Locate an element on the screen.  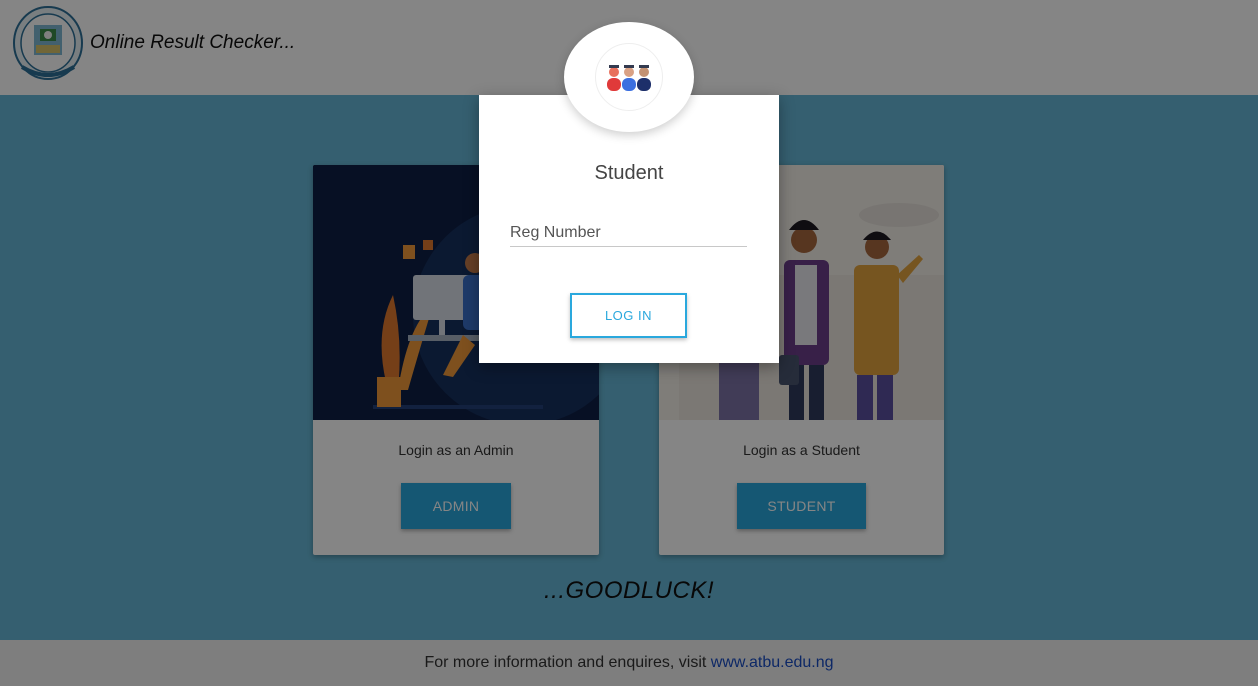
avatar-inner is located at coordinates (629, 77).